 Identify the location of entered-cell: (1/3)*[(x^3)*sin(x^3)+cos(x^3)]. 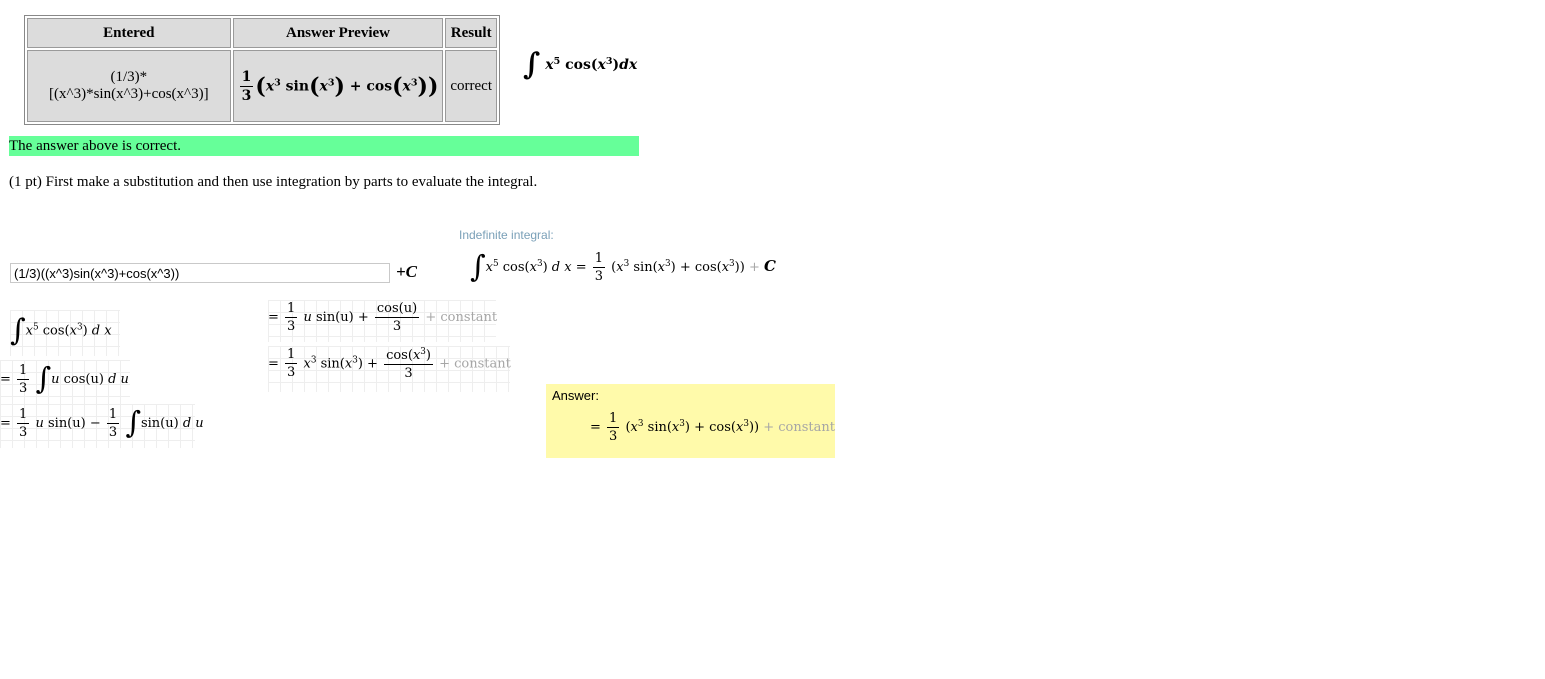
(129, 86).